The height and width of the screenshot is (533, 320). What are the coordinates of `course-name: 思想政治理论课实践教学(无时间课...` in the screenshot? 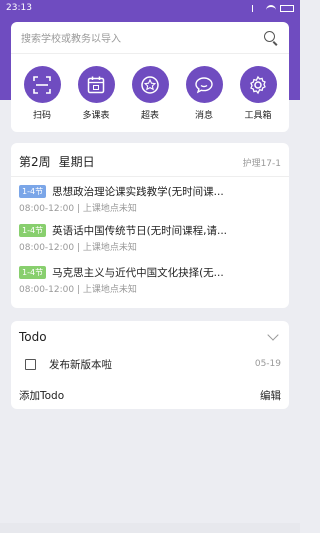 It's located at (138, 191).